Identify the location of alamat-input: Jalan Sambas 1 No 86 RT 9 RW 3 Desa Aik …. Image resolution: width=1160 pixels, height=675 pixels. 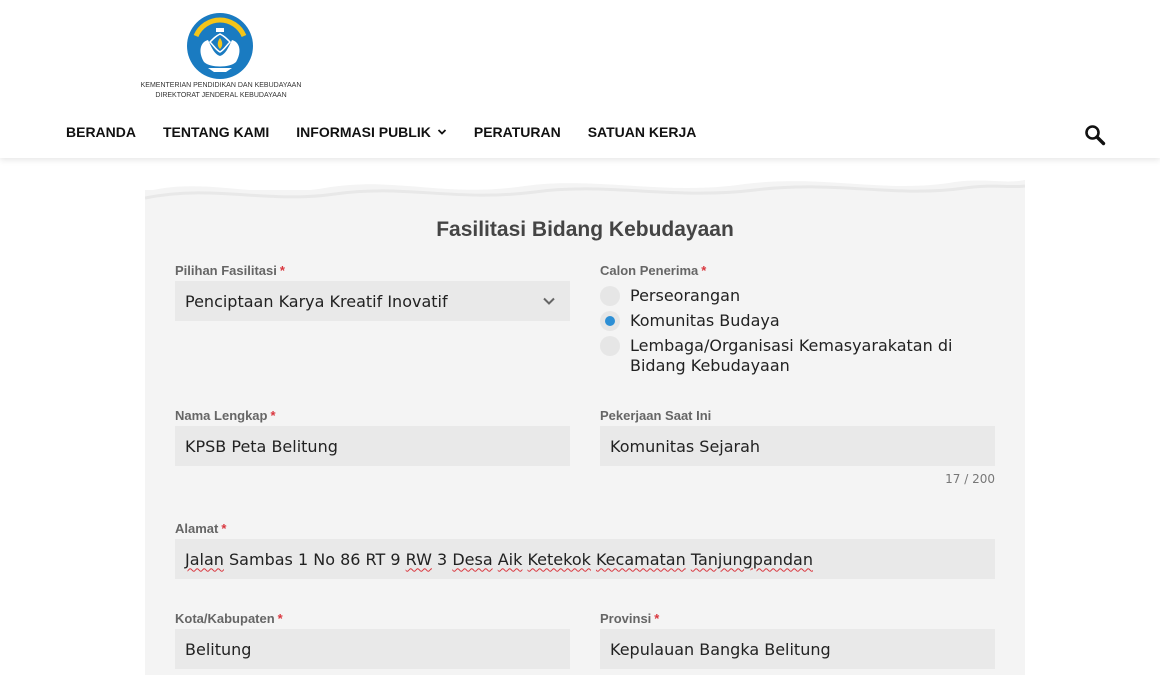
(585, 559).